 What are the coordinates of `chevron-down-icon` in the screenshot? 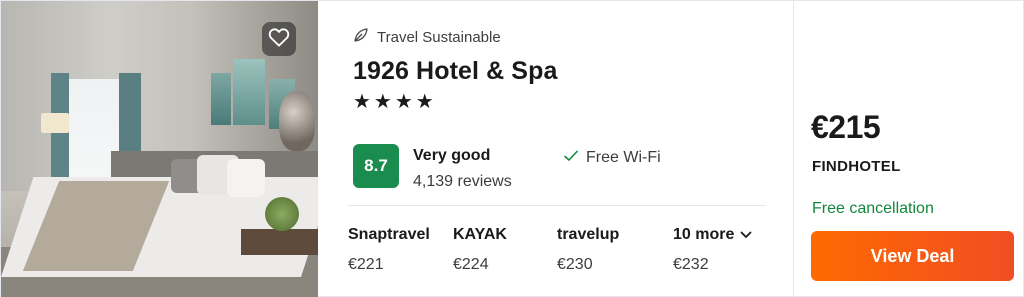 It's located at (746, 235).